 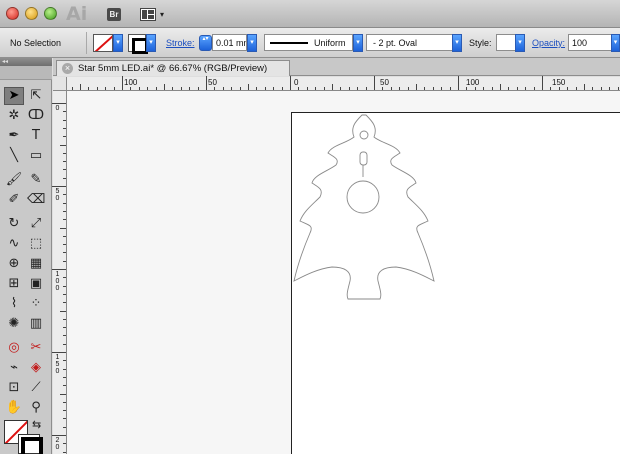 What do you see at coordinates (114, 14) in the screenshot?
I see `bridge-button: Br` at bounding box center [114, 14].